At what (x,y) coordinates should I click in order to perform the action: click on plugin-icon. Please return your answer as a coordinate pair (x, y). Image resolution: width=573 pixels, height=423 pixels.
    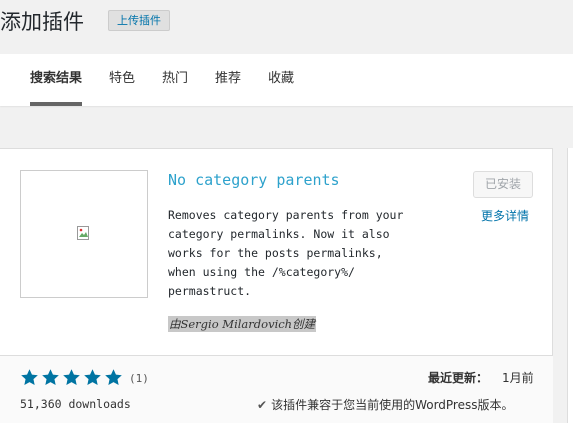
    Looking at the image, I should click on (84, 234).